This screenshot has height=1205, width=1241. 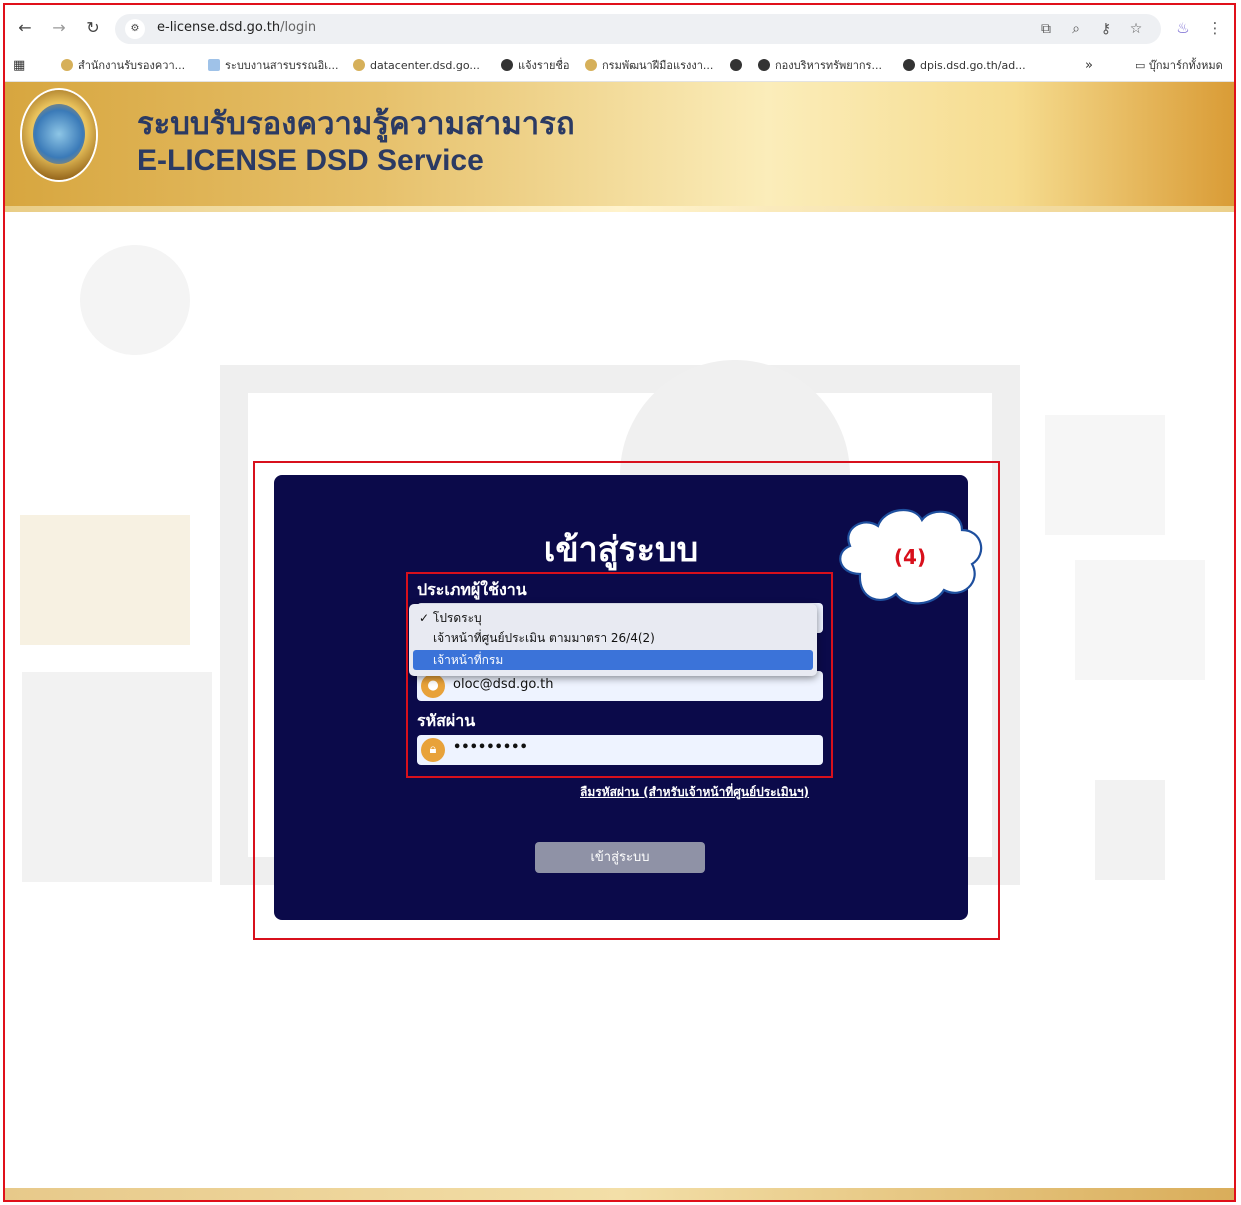 What do you see at coordinates (236, 27) in the screenshot?
I see `url-text: e-license.dsd.go.th/login` at bounding box center [236, 27].